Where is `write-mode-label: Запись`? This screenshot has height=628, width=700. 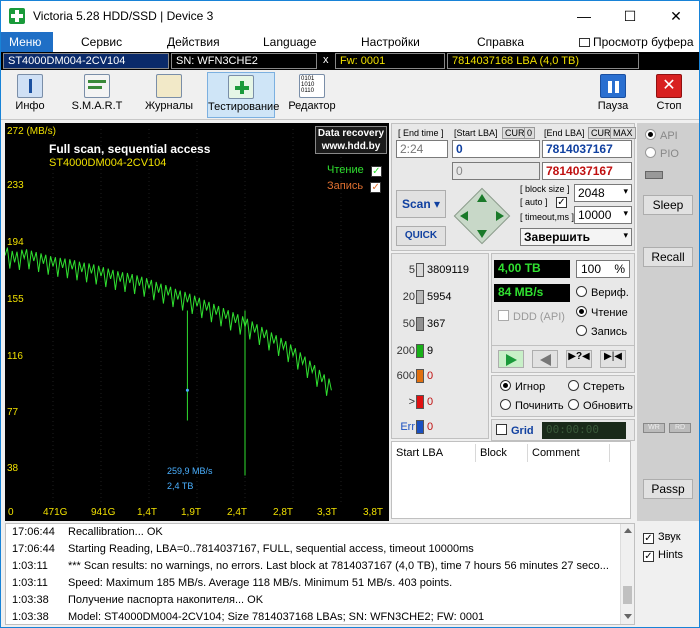
write-mode-label: Запись is located at coordinates (609, 332).